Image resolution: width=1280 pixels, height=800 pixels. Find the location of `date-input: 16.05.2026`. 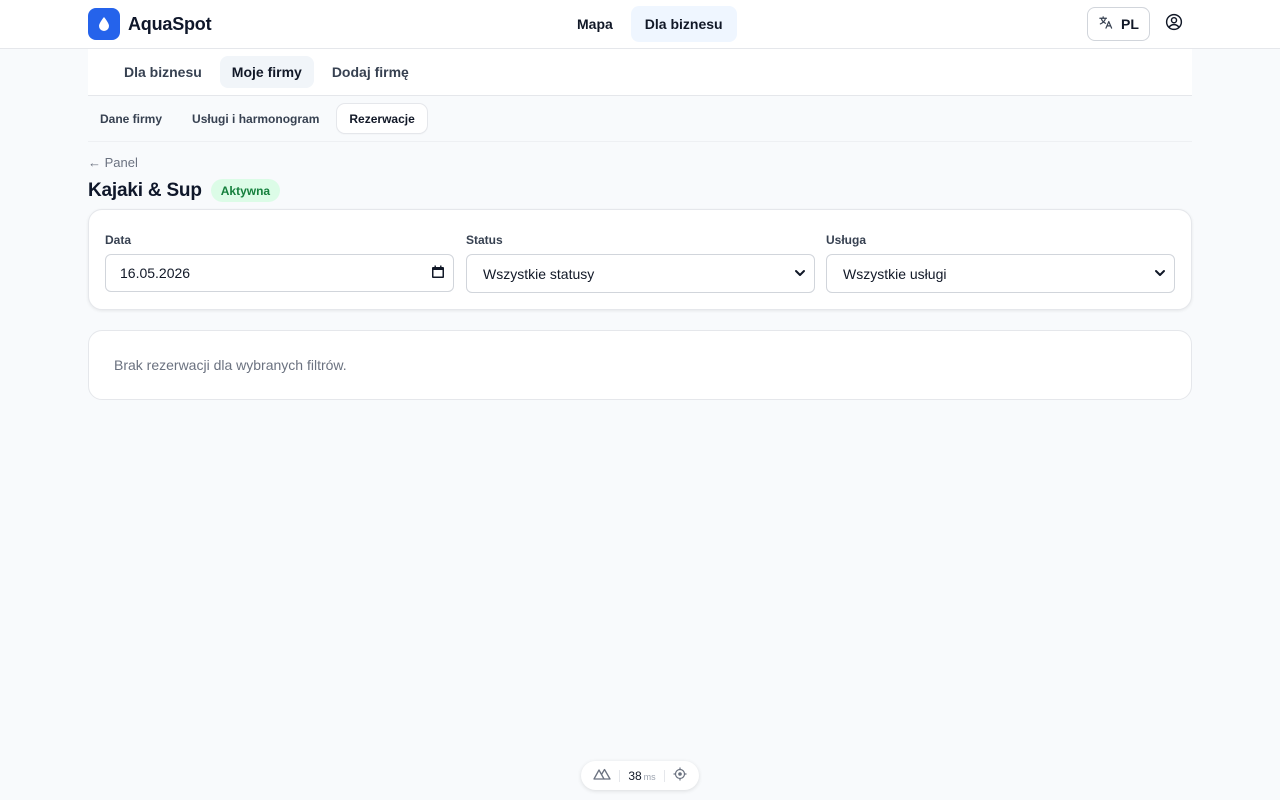

date-input: 16.05.2026 is located at coordinates (279, 273).